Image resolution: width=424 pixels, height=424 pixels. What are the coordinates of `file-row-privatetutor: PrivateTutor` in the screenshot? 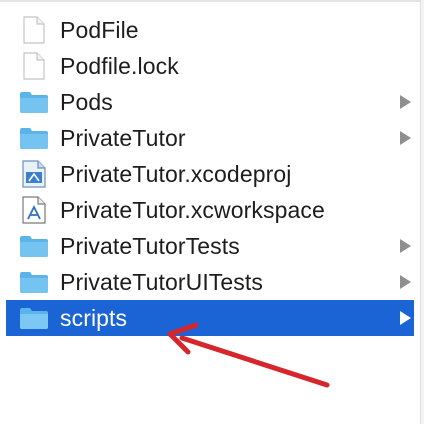 It's located at (210, 138).